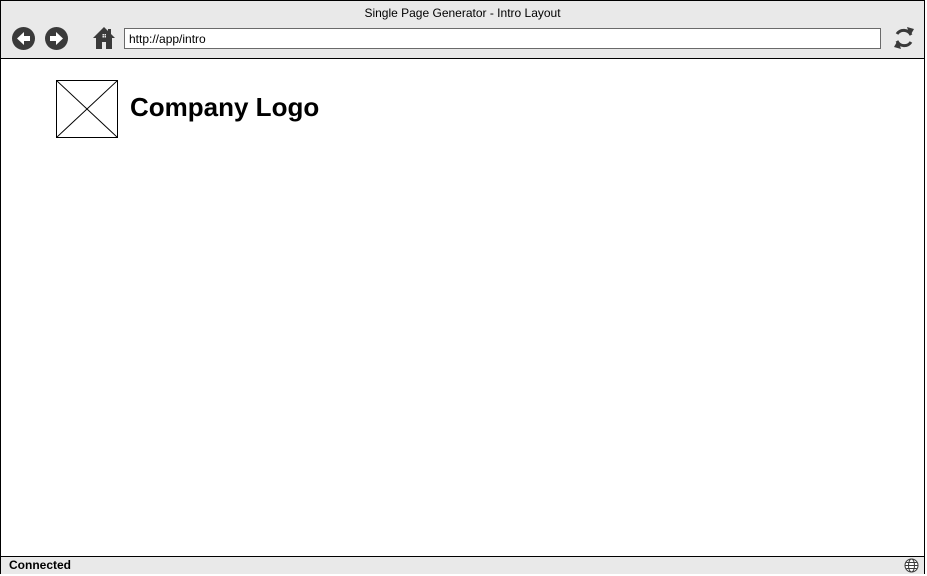 The image size is (927, 576). What do you see at coordinates (40, 565) in the screenshot?
I see `connection-status: Connected` at bounding box center [40, 565].